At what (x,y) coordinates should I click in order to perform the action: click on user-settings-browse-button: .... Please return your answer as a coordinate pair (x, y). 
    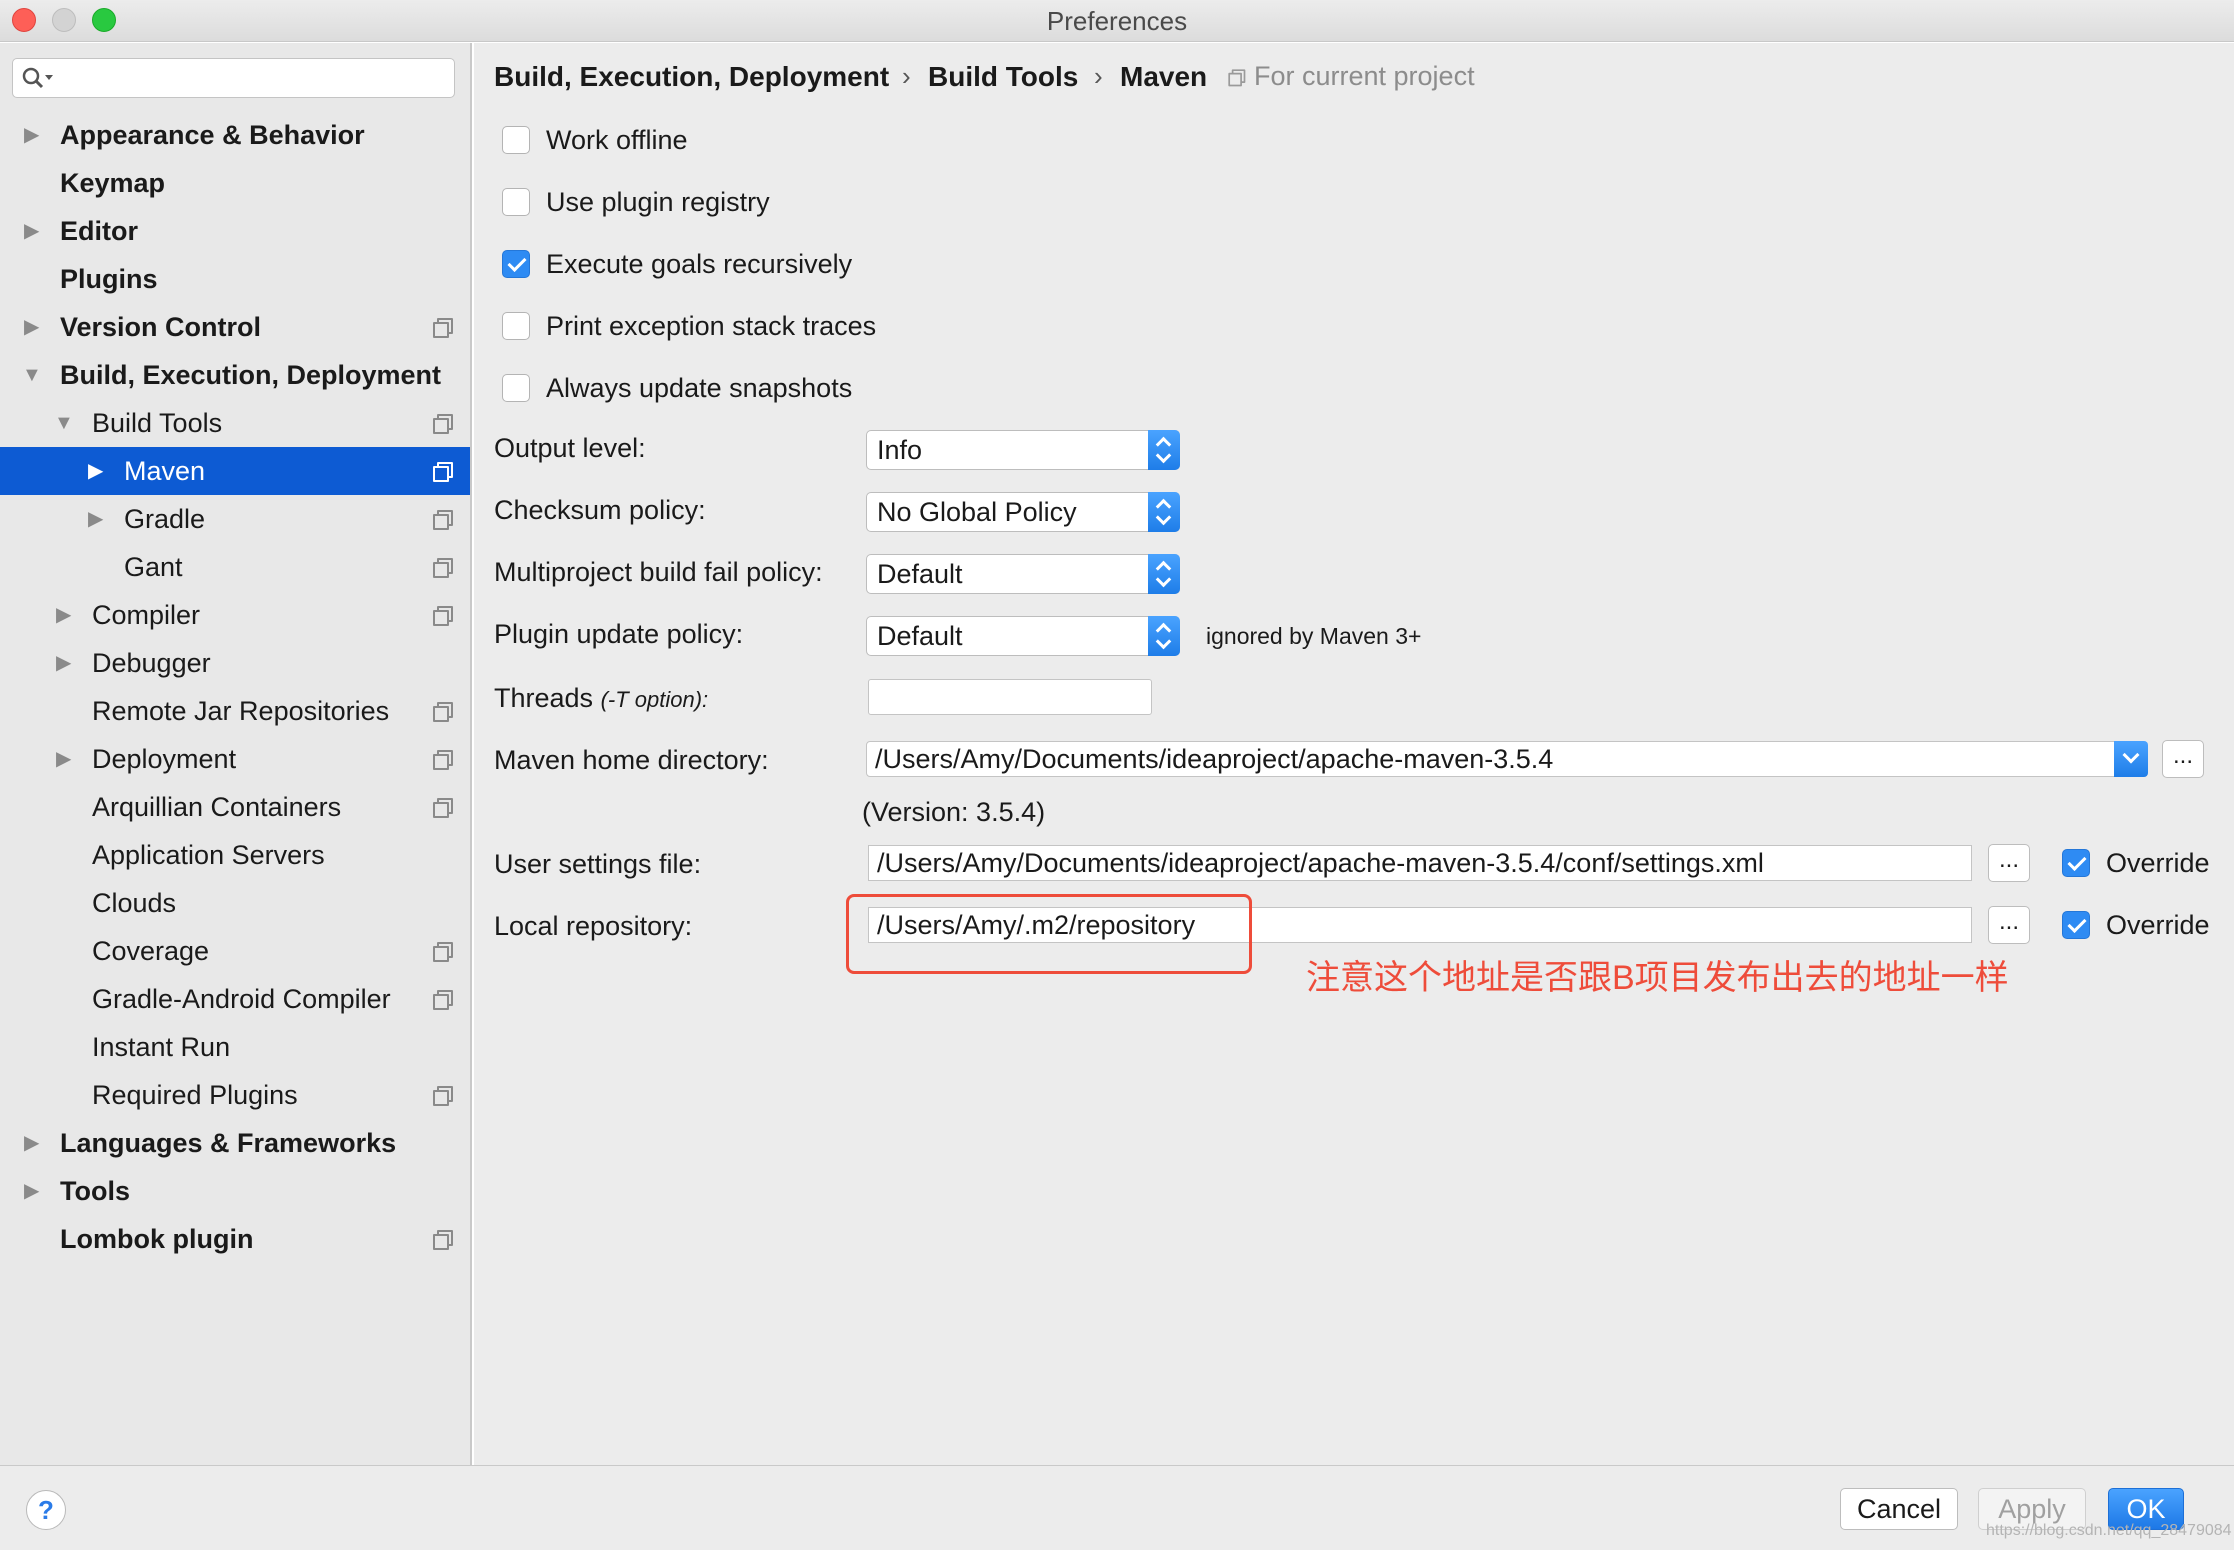
    Looking at the image, I should click on (2009, 863).